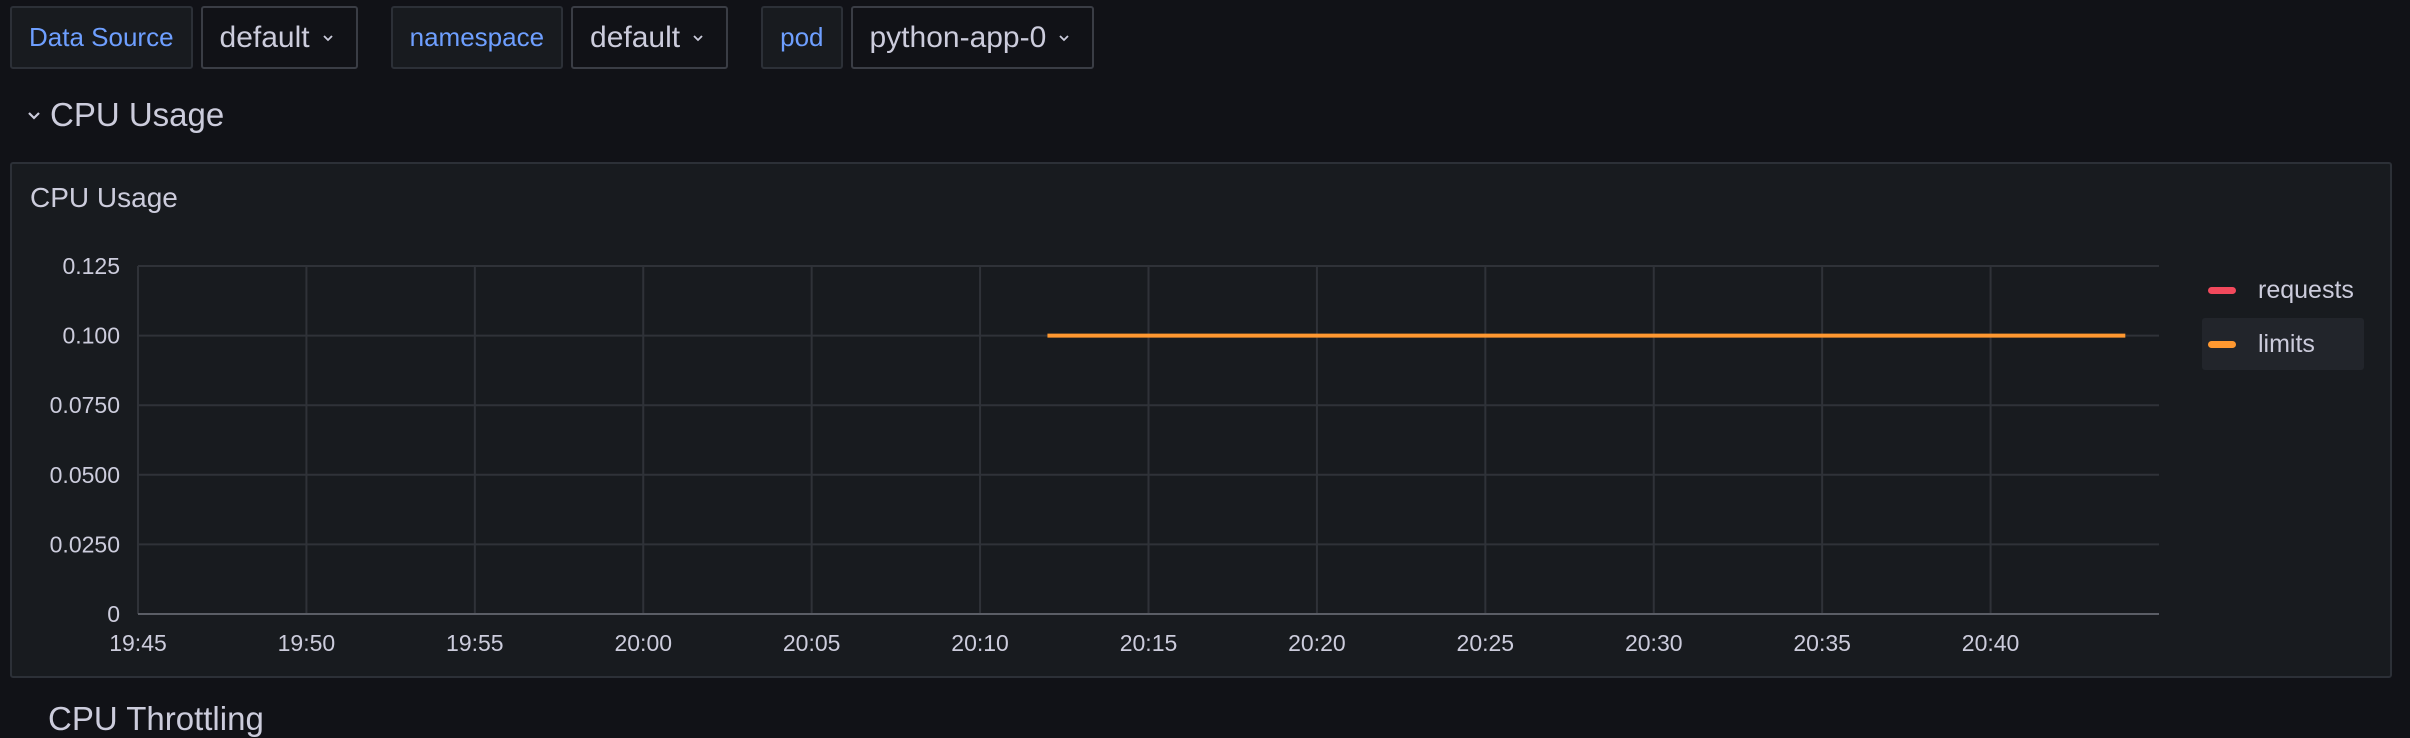 The width and height of the screenshot is (2410, 738). Describe the element at coordinates (91, 266) in the screenshot. I see `y-tick-label: 0.125` at that location.